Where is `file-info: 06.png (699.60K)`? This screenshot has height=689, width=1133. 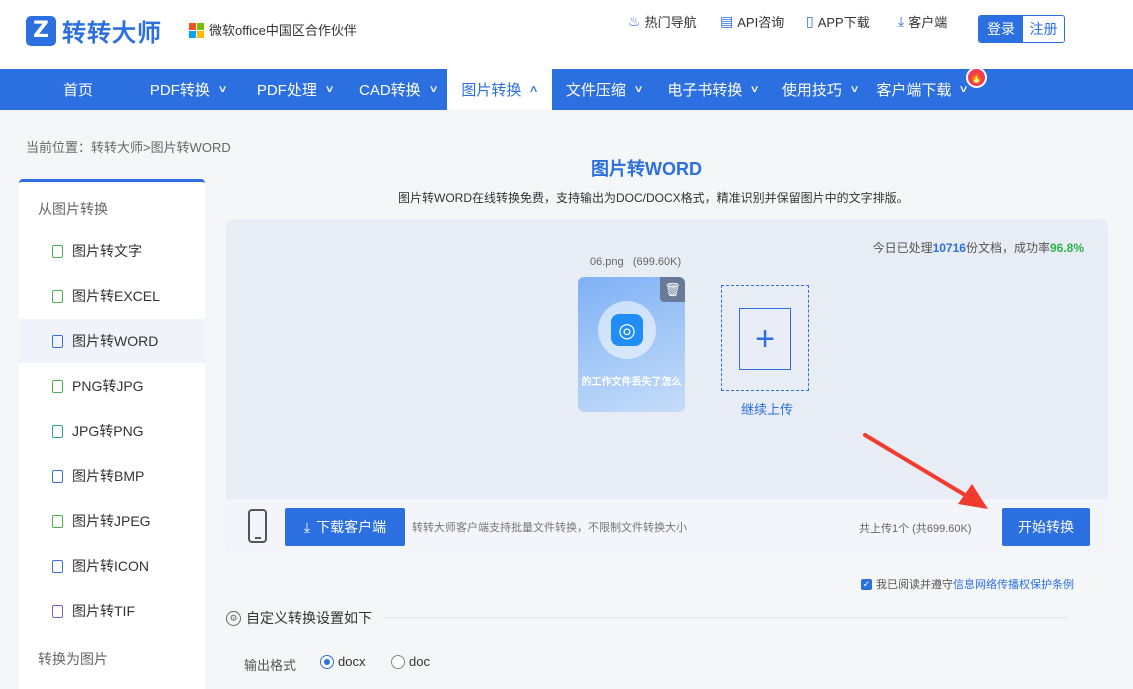 file-info: 06.png (699.60K) is located at coordinates (635, 262).